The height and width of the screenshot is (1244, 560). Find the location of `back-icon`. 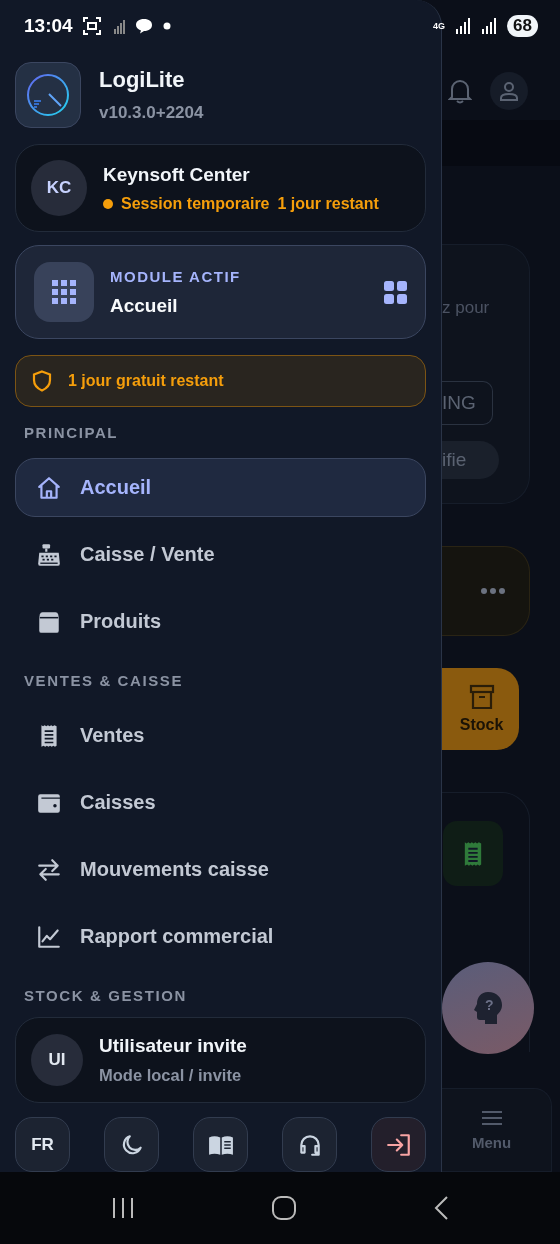

back-icon is located at coordinates (441, 1208).